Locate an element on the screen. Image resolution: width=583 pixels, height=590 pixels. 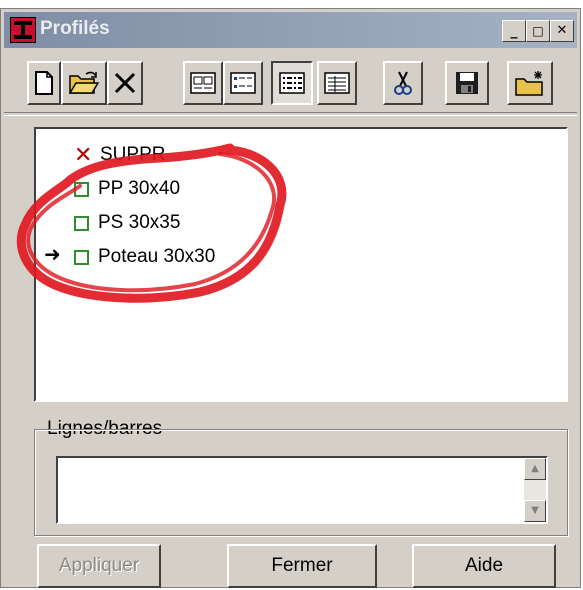
view-list-button is located at coordinates (292, 83).